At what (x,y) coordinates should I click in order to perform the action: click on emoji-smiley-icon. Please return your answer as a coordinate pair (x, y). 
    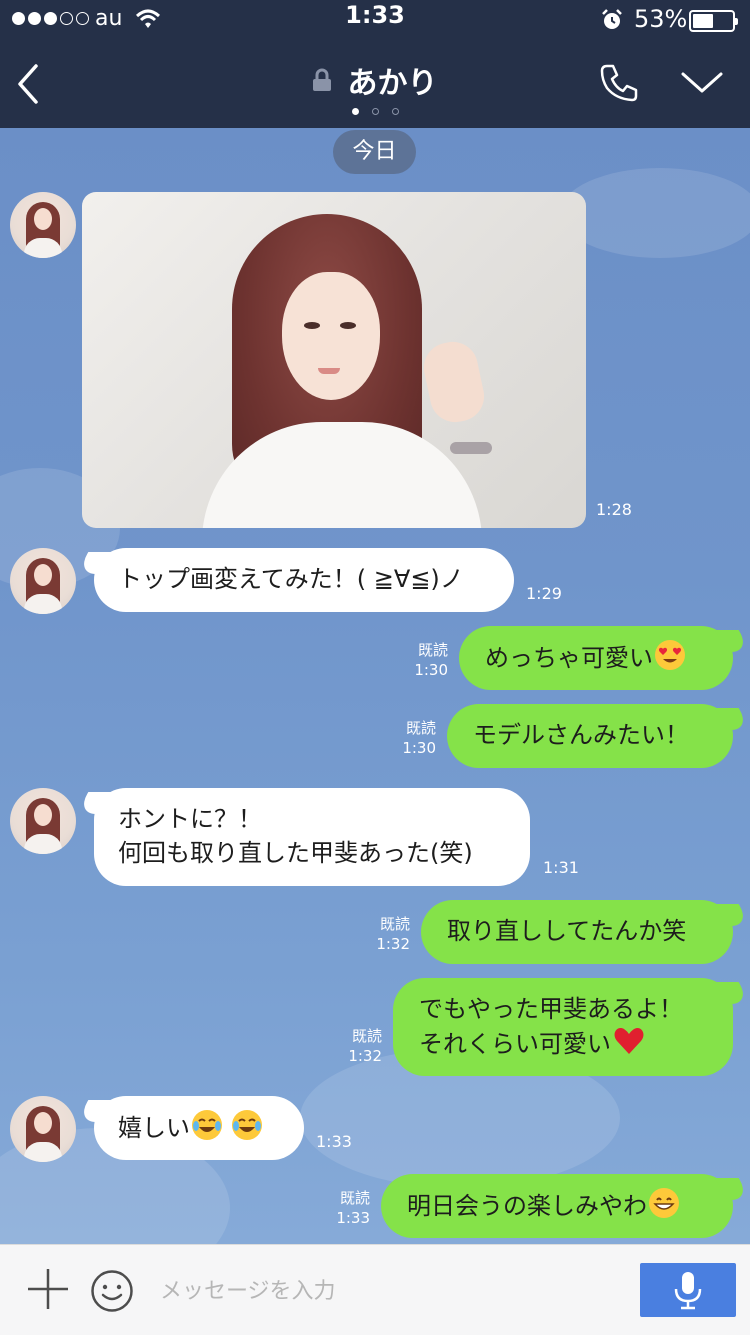
    Looking at the image, I should click on (112, 1291).